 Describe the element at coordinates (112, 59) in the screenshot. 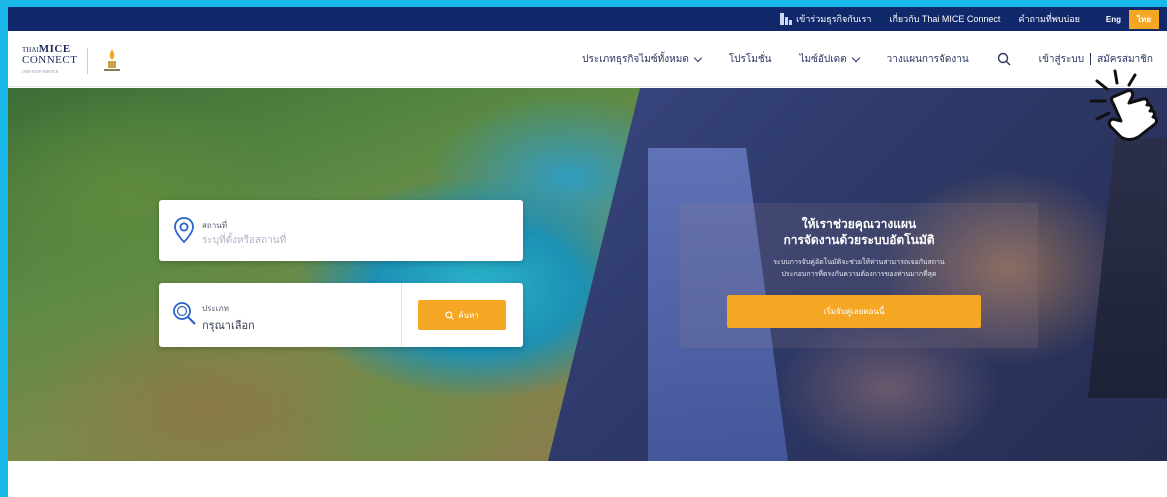

I see `tceb-emblem-icon` at that location.